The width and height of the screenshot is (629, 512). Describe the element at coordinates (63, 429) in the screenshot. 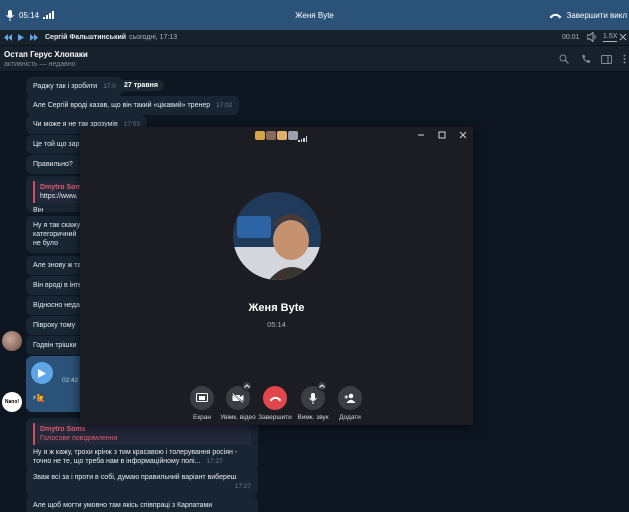

I see `reply-author: Dmytro Soms` at that location.